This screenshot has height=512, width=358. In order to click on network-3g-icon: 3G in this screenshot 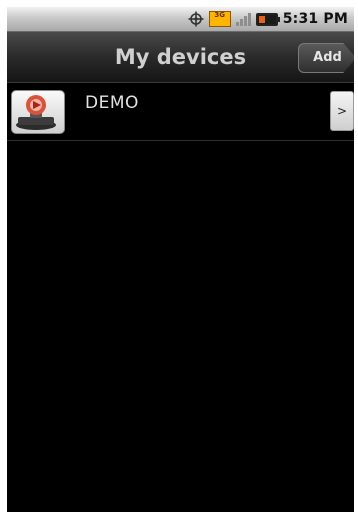, I will do `click(219, 19)`.